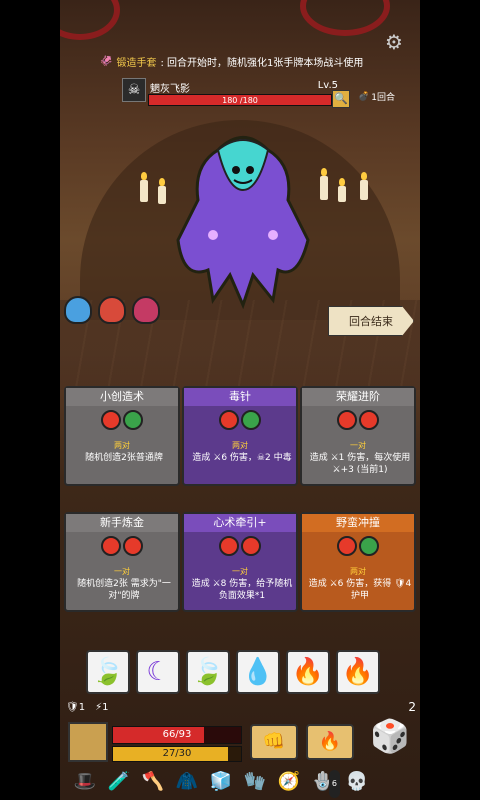 This screenshot has width=480, height=800. Describe the element at coordinates (274, 742) in the screenshot. I see `fist-skill-button: 👊` at that location.